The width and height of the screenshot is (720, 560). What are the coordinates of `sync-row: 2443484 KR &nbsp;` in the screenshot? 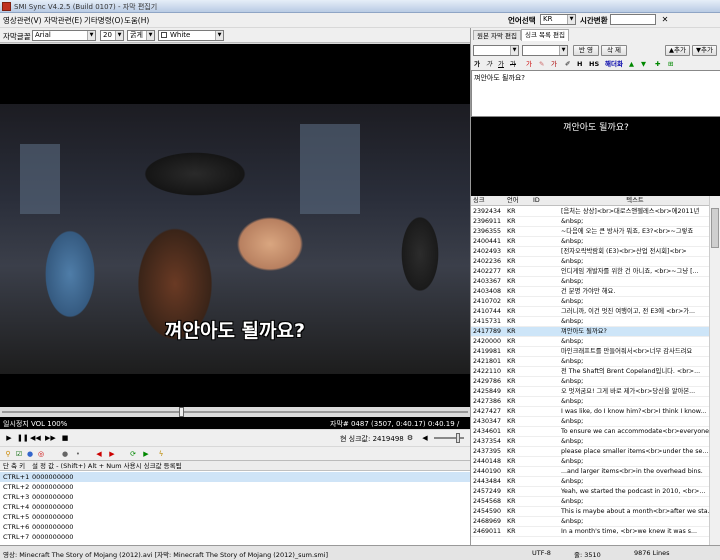 It's located at (590, 482).